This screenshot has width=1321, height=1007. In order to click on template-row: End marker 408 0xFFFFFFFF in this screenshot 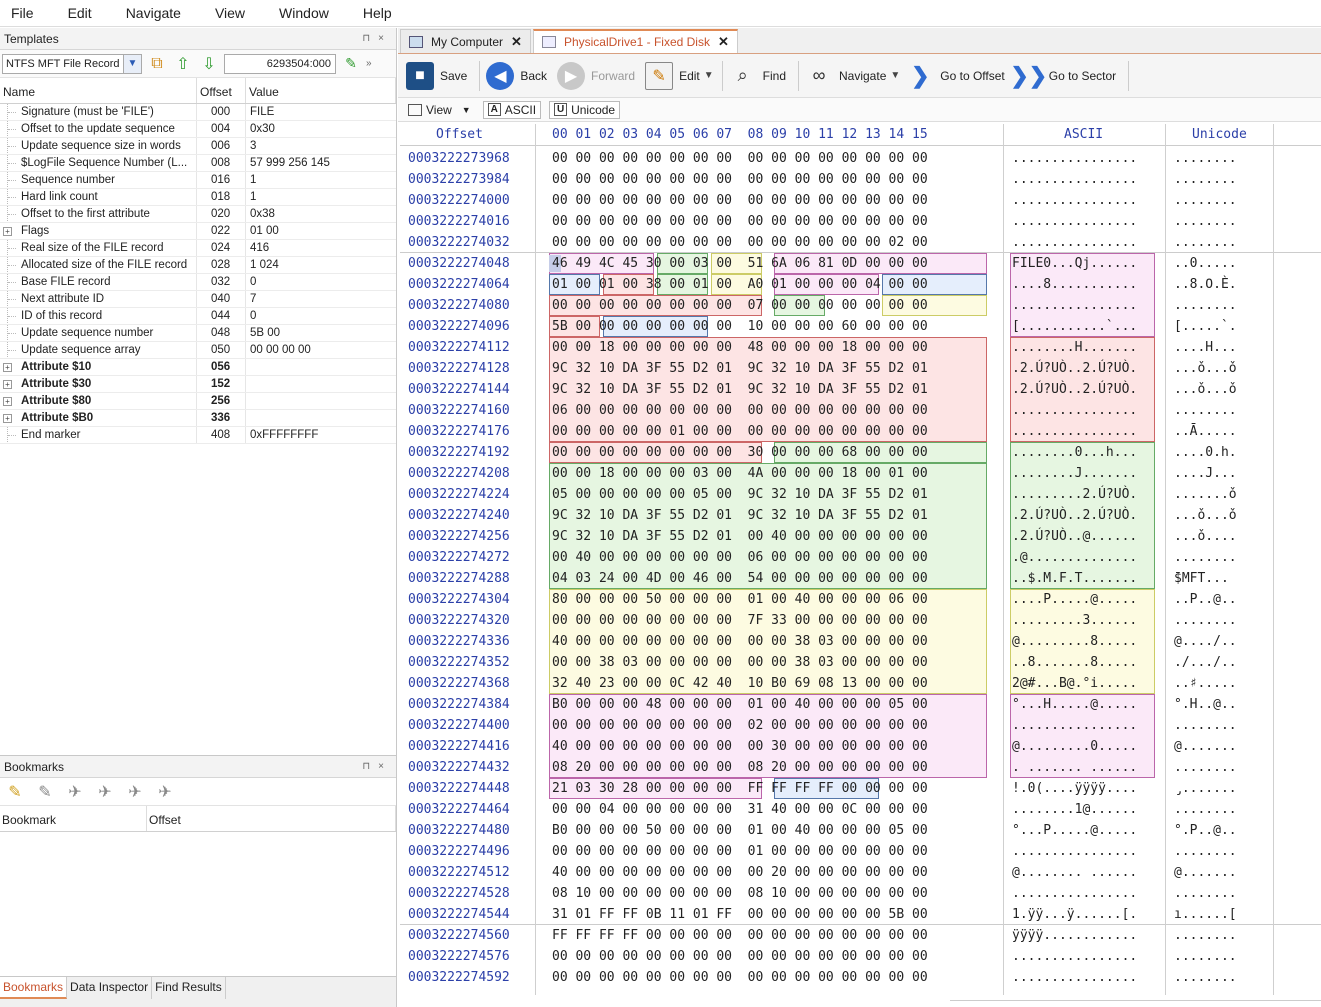, I will do `click(198, 435)`.